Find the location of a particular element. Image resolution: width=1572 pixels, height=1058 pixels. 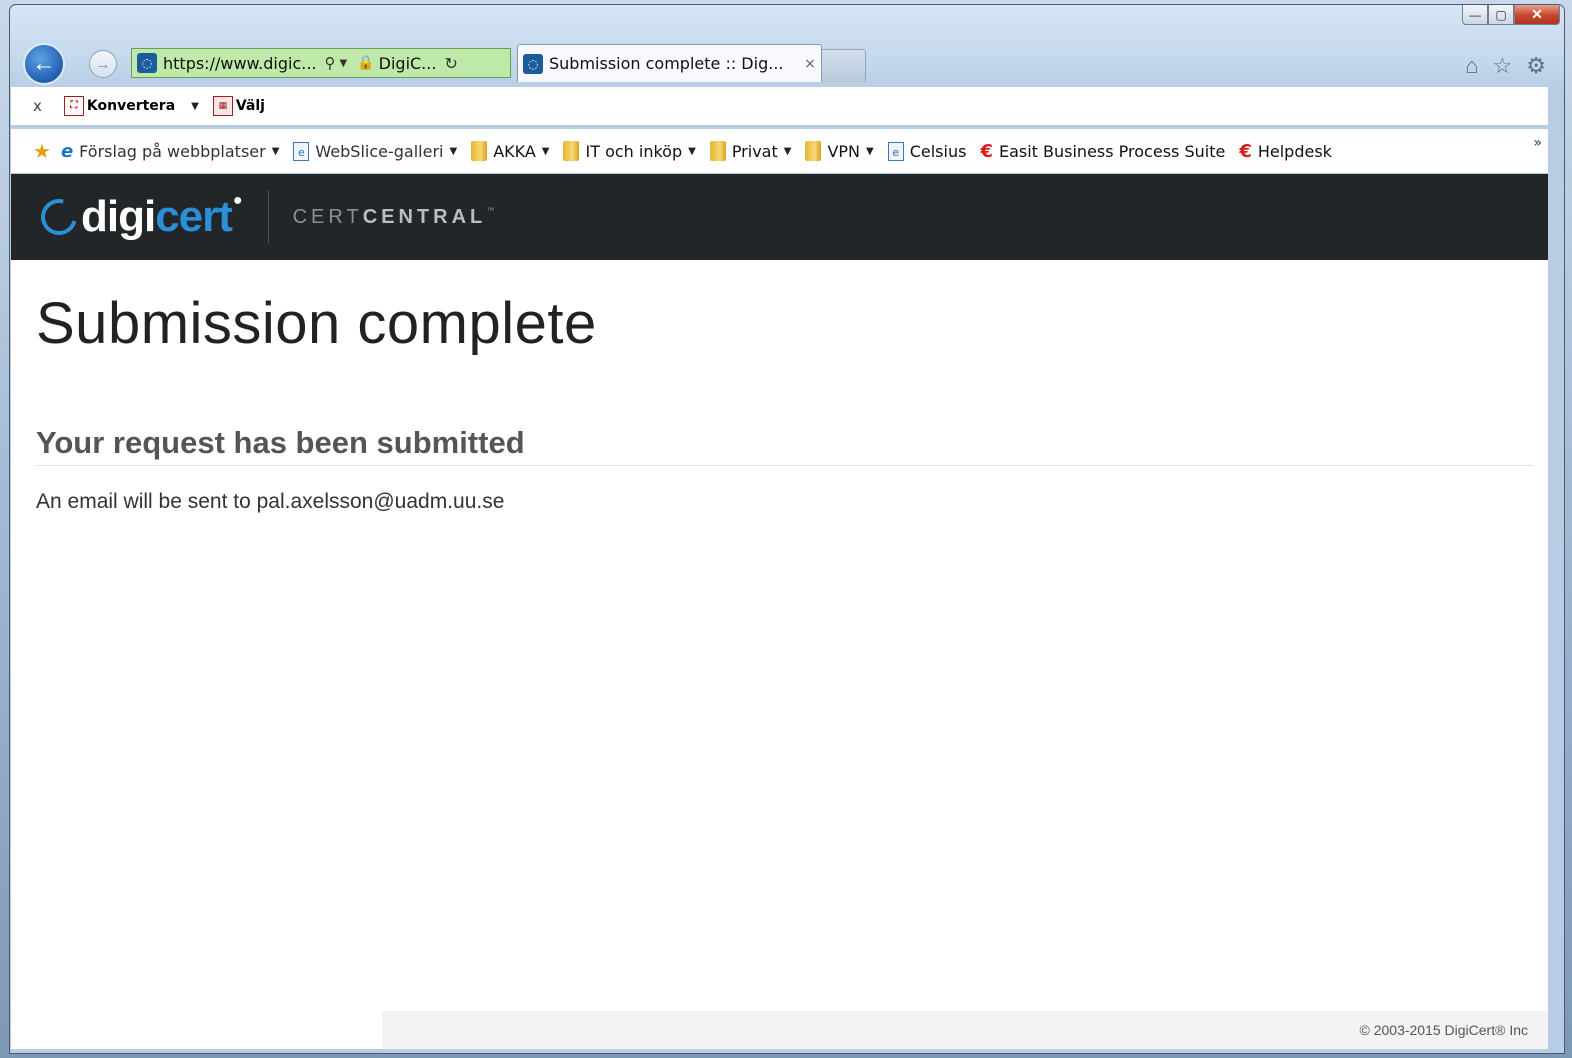

forward-button: → is located at coordinates (103, 64).